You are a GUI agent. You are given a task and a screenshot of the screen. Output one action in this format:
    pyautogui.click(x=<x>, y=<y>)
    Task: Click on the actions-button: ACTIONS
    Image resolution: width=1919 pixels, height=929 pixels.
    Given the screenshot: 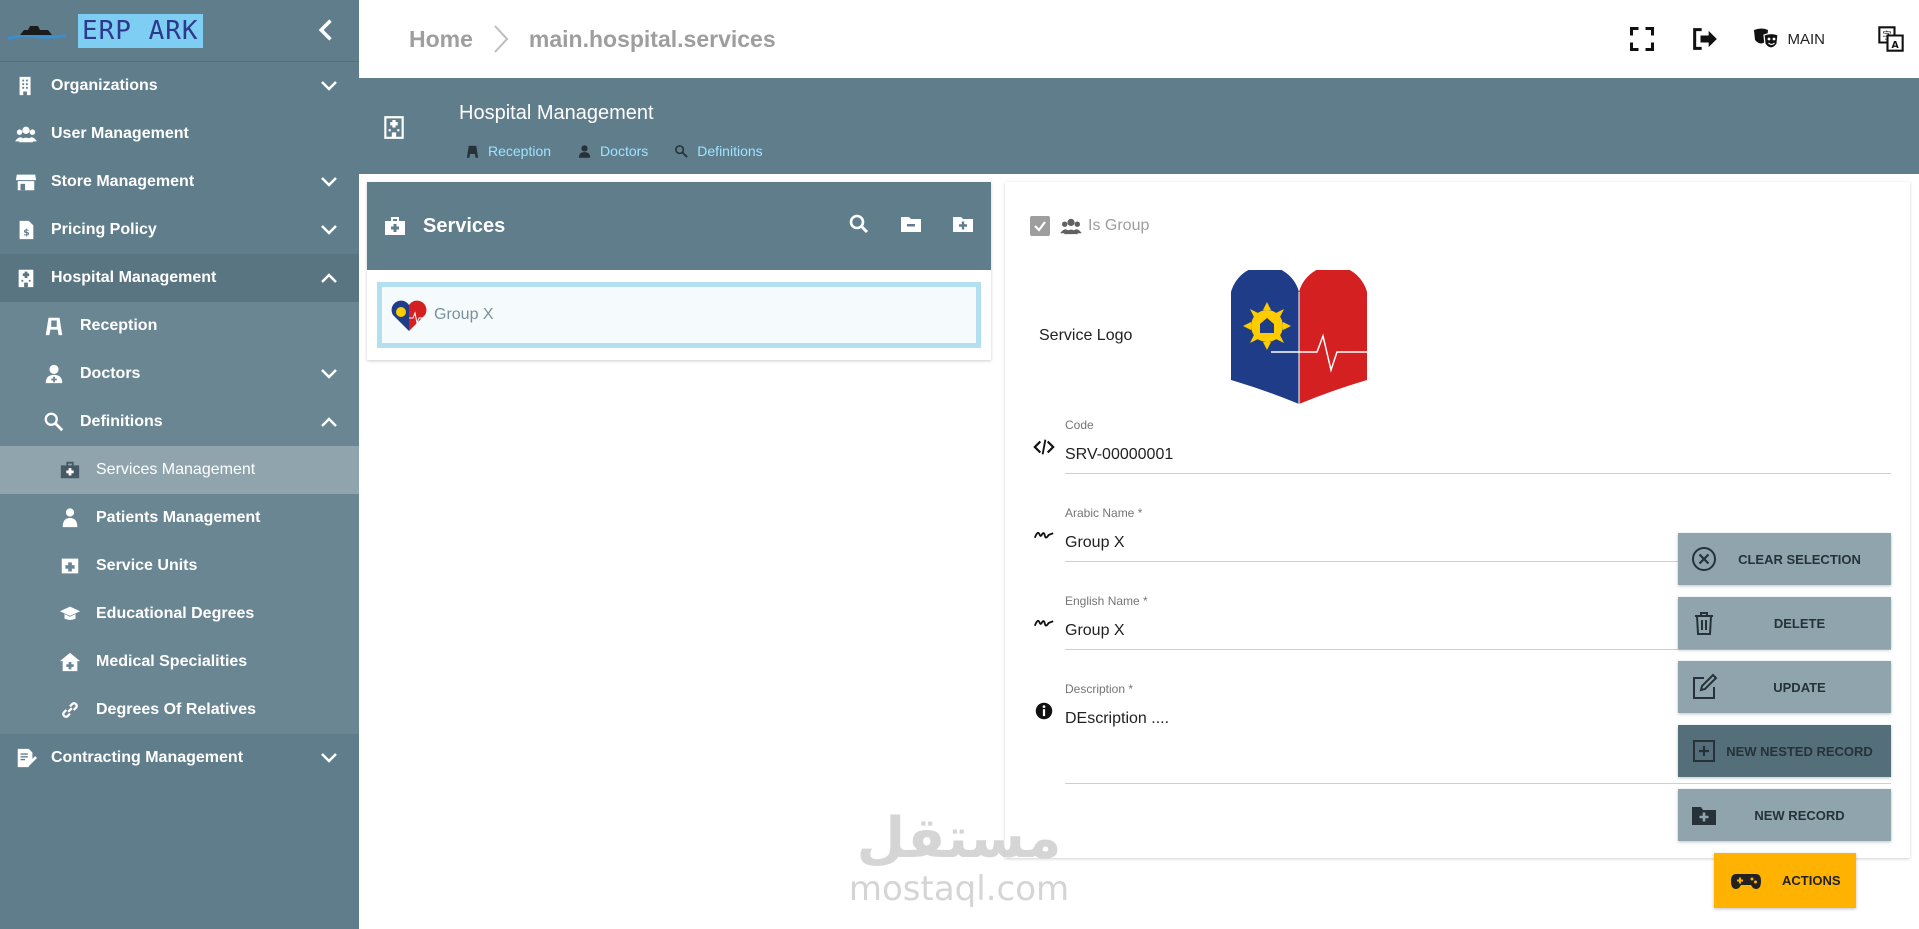 What is the action you would take?
    pyautogui.click(x=1785, y=880)
    